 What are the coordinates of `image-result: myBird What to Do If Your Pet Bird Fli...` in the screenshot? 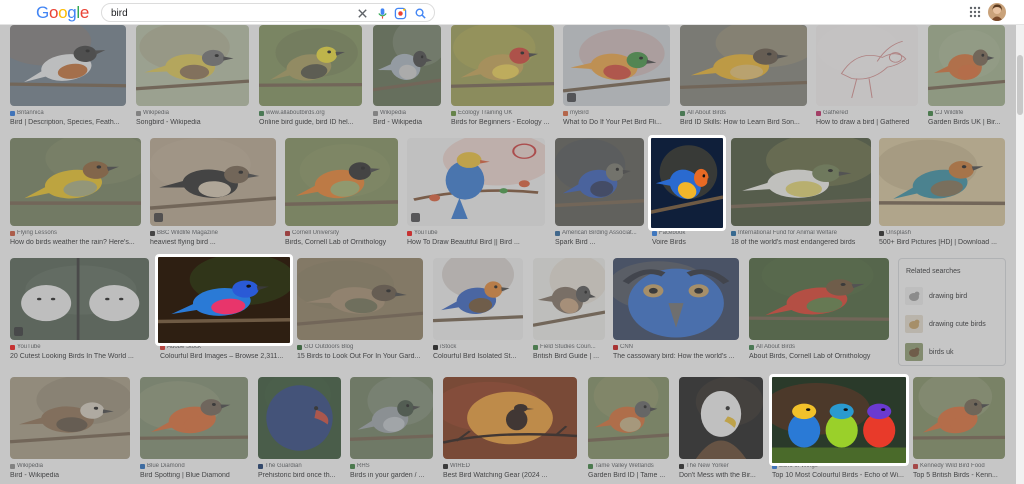 It's located at (616, 77).